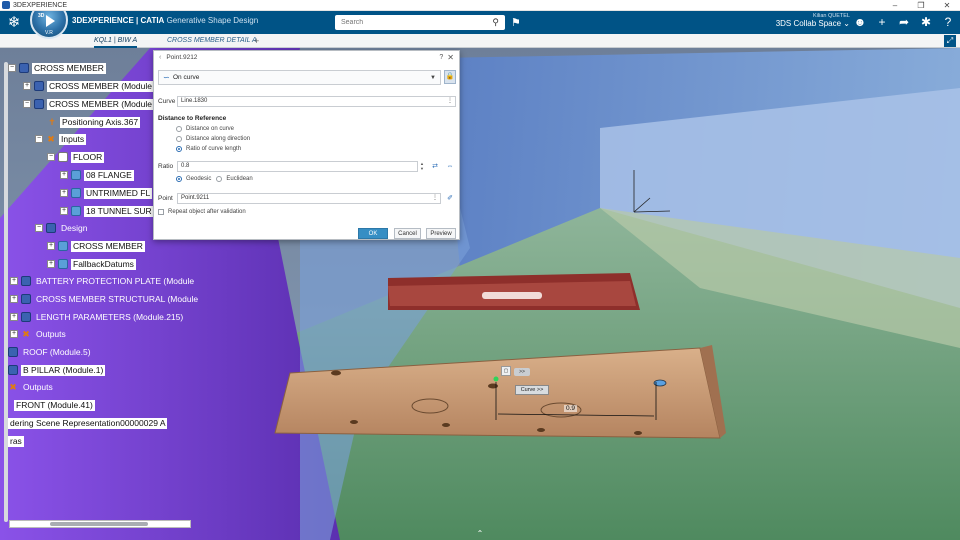 This screenshot has height=540, width=960. I want to click on tree-node: + CROSS MEMBER, so click(96, 246).